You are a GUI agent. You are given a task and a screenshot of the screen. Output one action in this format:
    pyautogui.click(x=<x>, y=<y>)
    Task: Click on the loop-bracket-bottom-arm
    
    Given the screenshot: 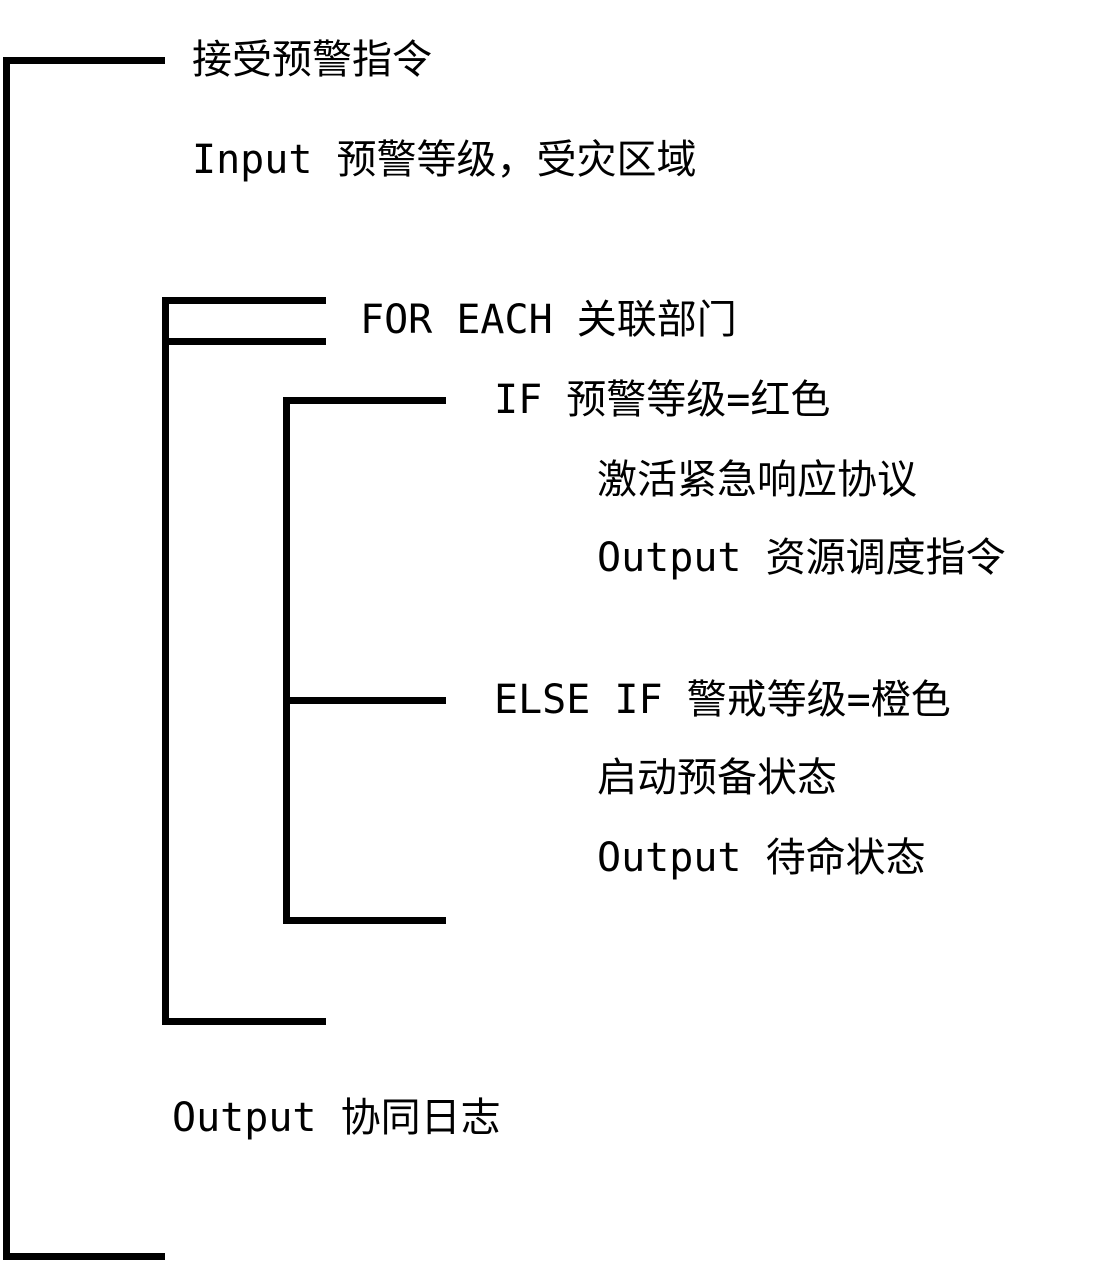 What is the action you would take?
    pyautogui.click(x=244, y=1021)
    